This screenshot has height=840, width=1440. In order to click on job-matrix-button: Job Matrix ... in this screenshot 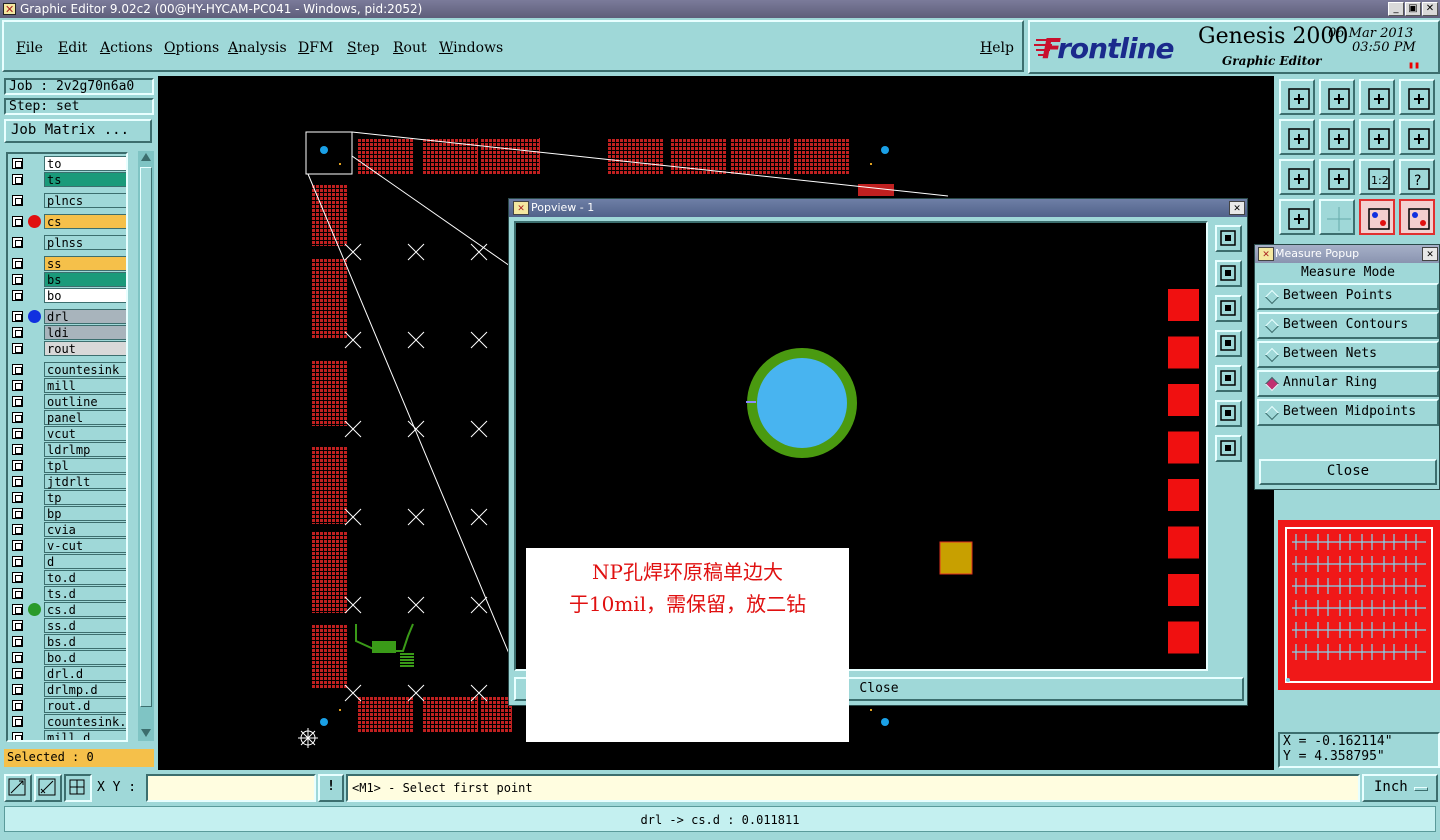, I will do `click(78, 131)`.